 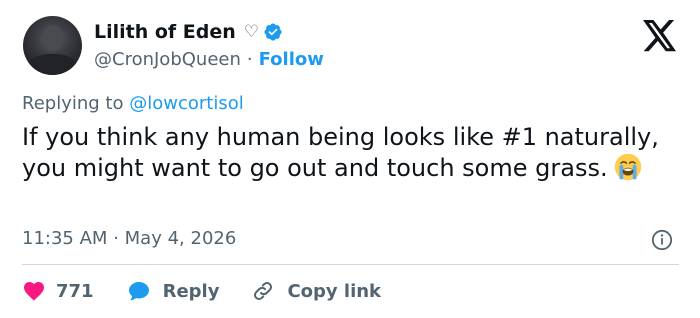 What do you see at coordinates (34, 291) in the screenshot?
I see `heart-icon` at bounding box center [34, 291].